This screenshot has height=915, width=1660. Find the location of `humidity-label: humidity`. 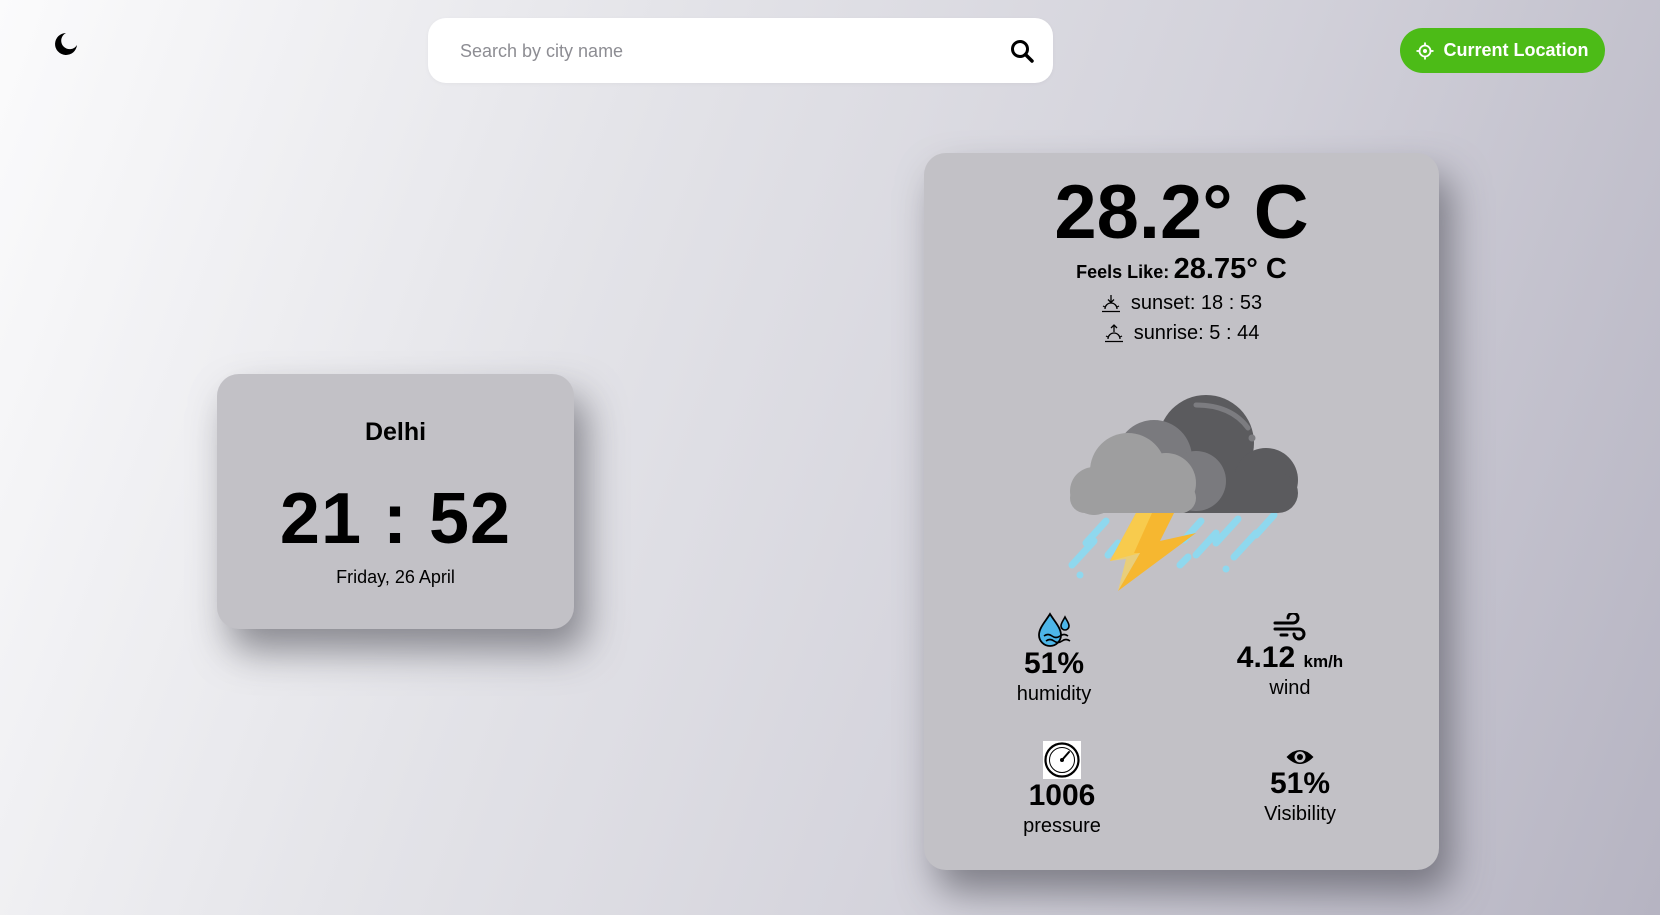

humidity-label: humidity is located at coordinates (1054, 694).